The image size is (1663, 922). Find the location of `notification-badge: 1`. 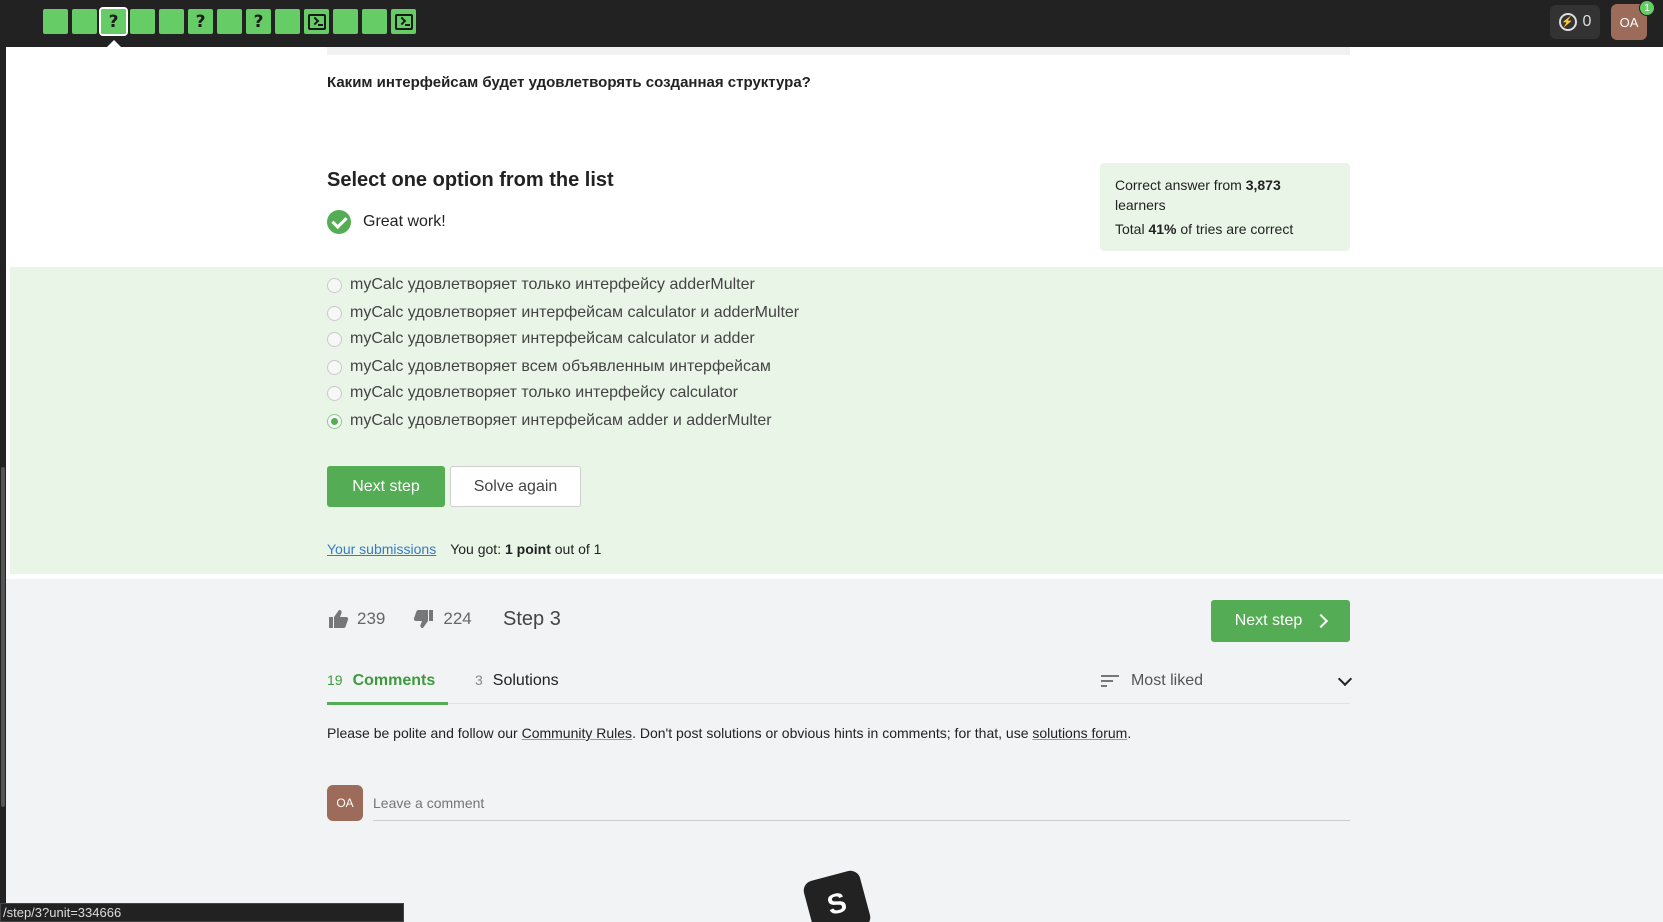

notification-badge: 1 is located at coordinates (1647, 8).